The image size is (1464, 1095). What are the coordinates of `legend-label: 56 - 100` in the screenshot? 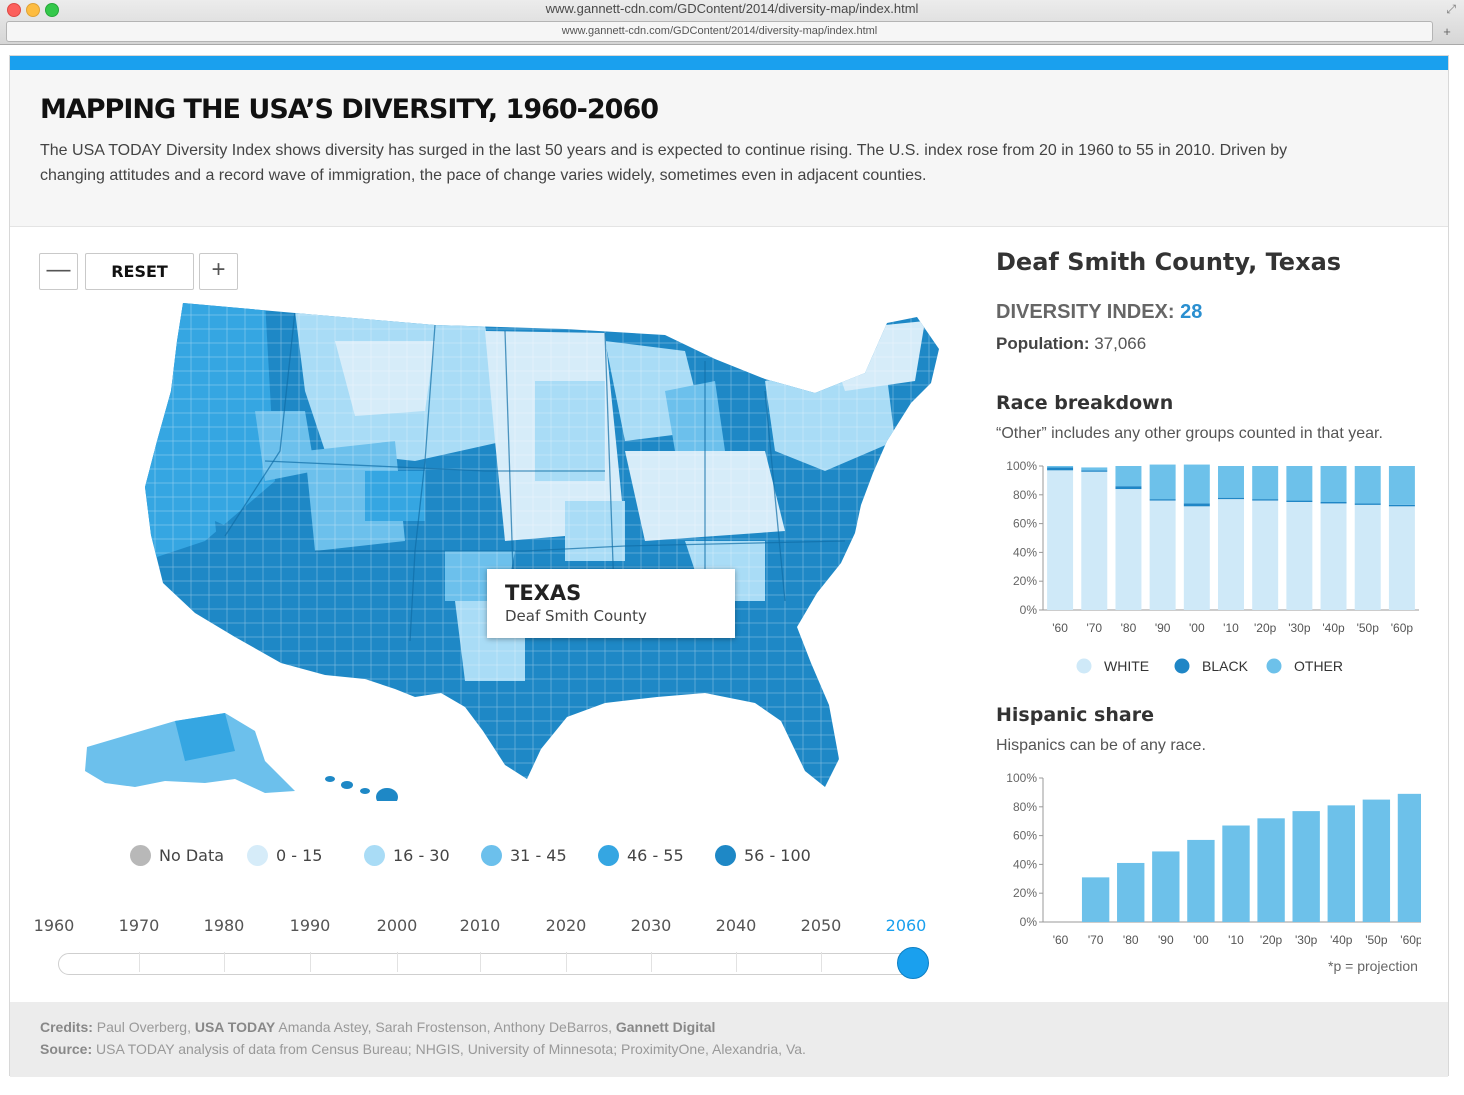 It's located at (777, 855).